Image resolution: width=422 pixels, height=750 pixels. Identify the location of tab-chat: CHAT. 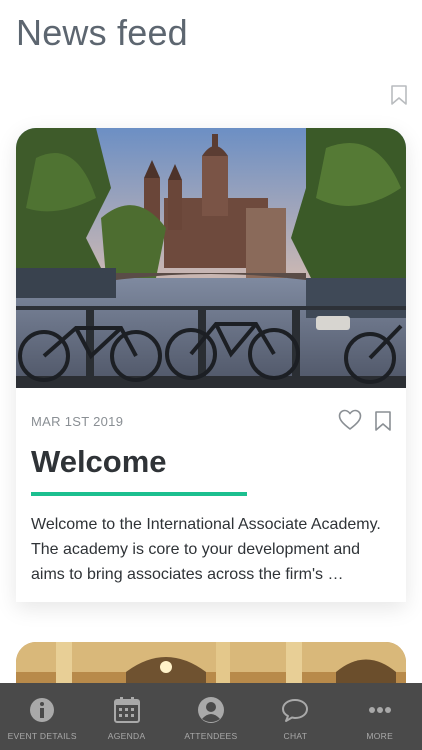
(295, 716).